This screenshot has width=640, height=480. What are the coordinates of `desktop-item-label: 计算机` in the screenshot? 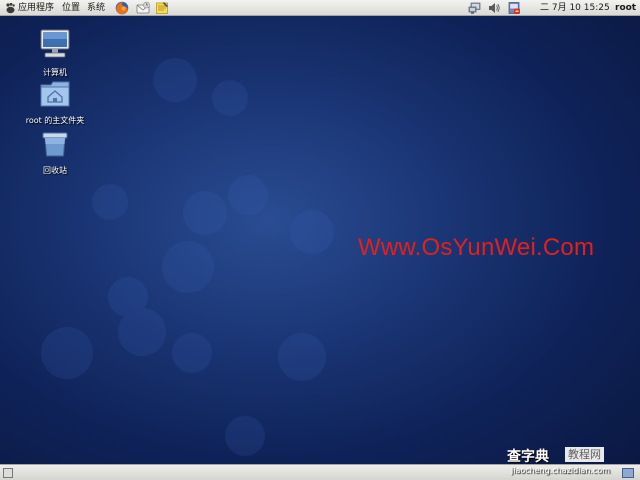 It's located at (55, 72).